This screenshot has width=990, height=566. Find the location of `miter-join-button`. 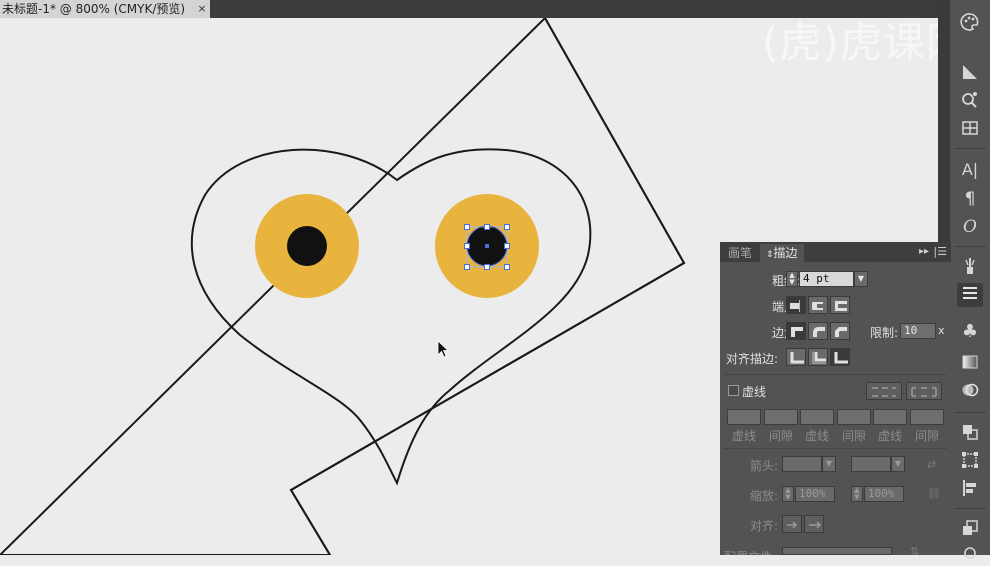

miter-join-button is located at coordinates (796, 331).